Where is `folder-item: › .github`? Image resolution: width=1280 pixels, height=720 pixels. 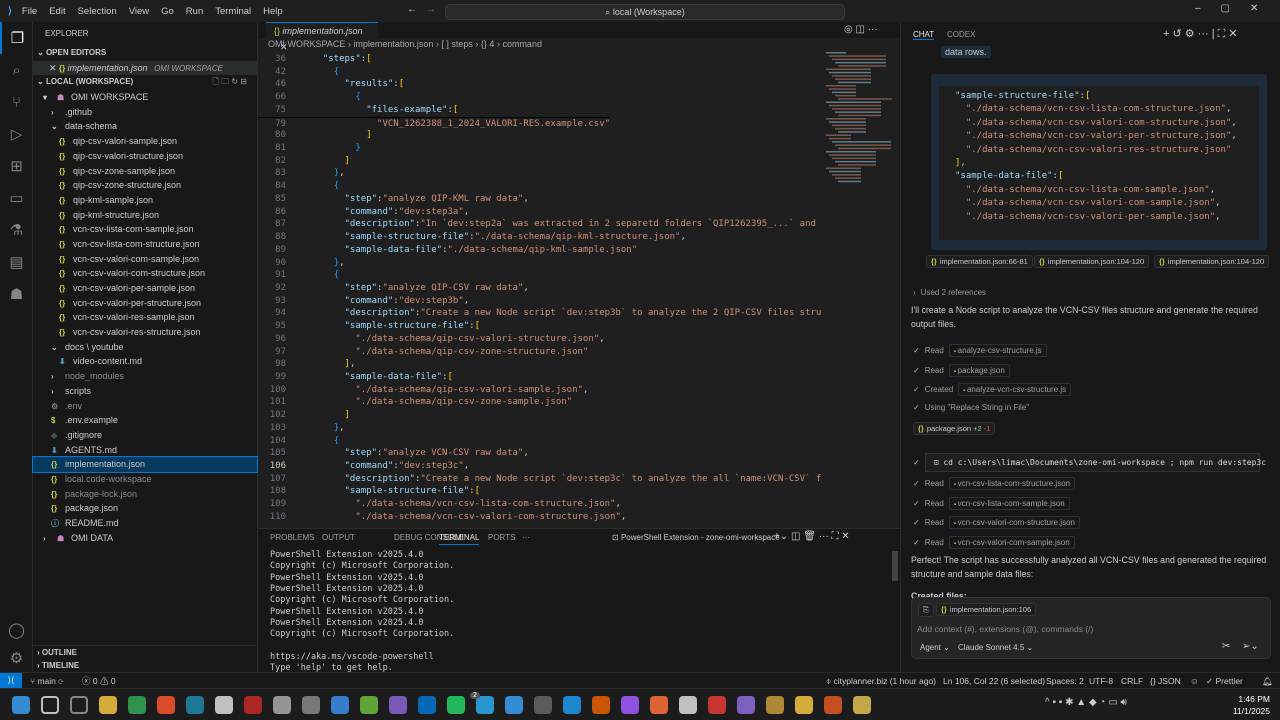
folder-item: › .github is located at coordinates (145, 112).